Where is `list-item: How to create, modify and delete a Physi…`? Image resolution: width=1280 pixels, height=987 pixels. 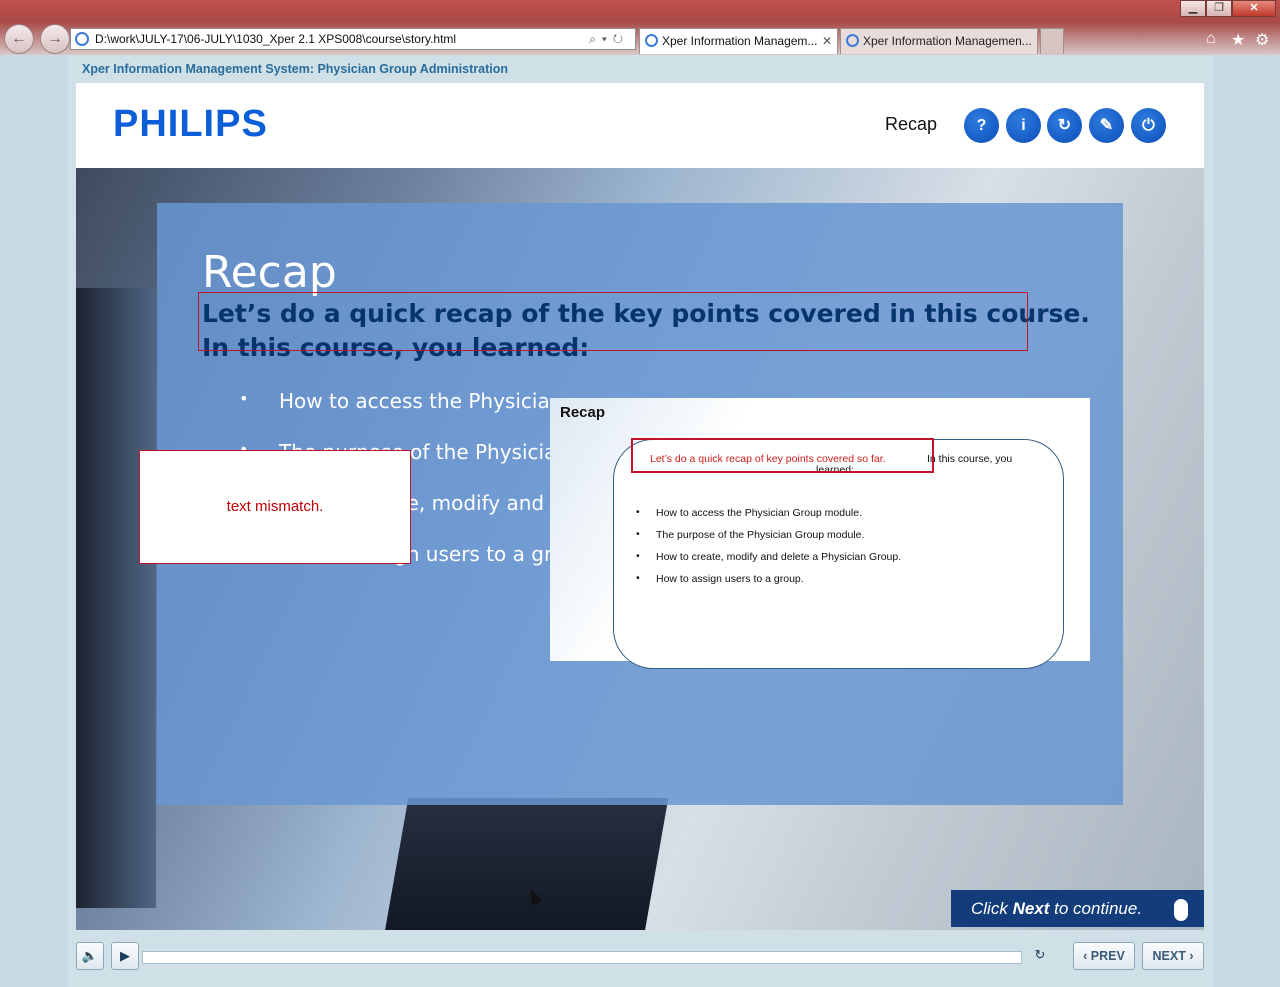
list-item: How to create, modify and delete a Physi… is located at coordinates (768, 561).